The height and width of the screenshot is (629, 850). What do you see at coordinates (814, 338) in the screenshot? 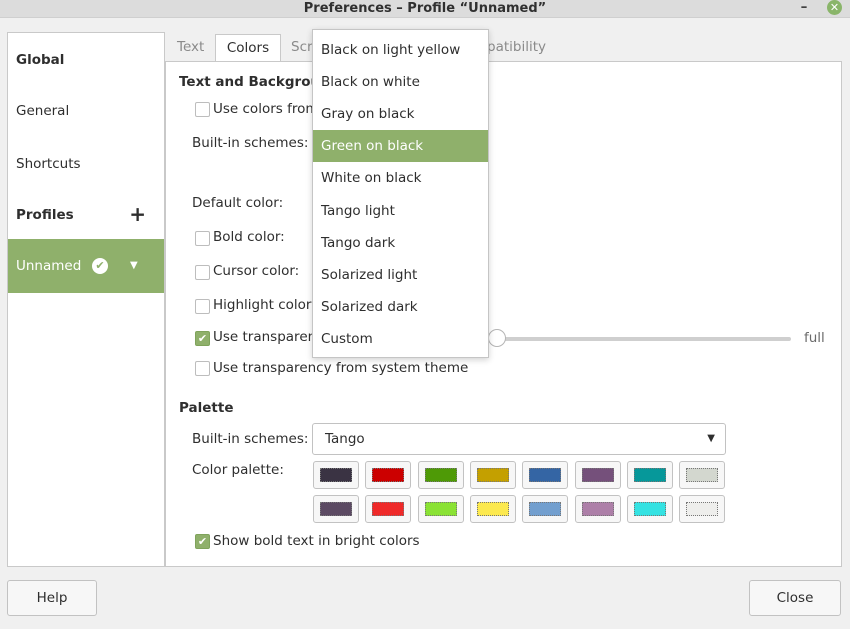
I see `slider-end-label: full` at bounding box center [814, 338].